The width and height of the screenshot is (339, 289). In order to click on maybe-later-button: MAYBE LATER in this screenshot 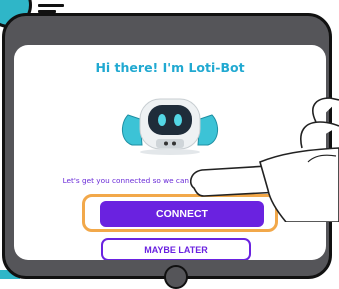, I will do `click(176, 249)`.